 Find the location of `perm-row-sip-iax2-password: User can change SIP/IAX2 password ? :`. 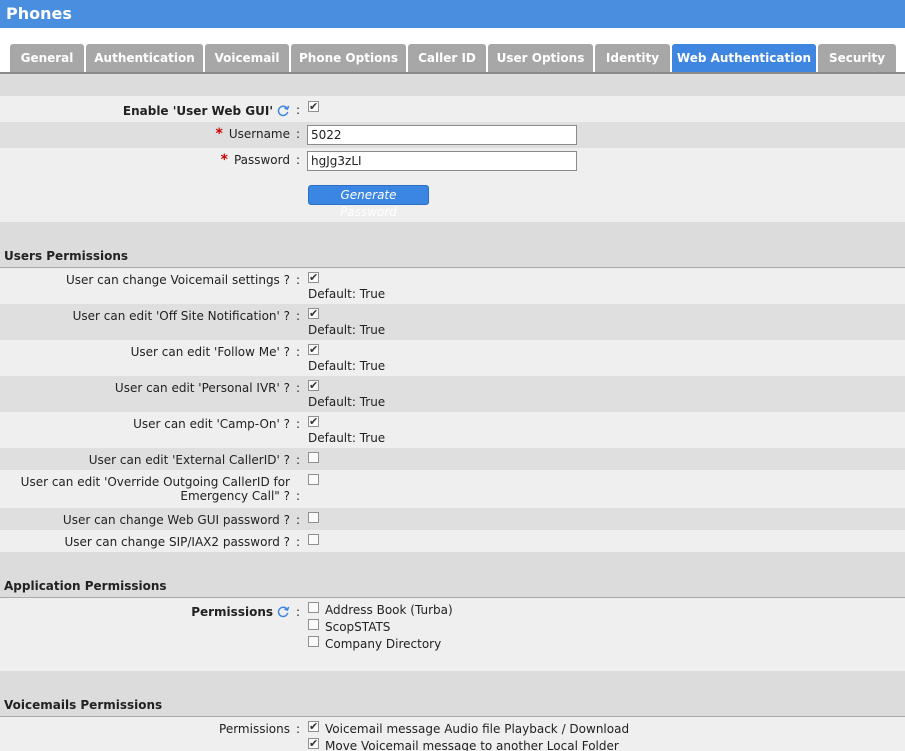

perm-row-sip-iax2-password: User can change SIP/IAX2 password ? : is located at coordinates (452, 541).